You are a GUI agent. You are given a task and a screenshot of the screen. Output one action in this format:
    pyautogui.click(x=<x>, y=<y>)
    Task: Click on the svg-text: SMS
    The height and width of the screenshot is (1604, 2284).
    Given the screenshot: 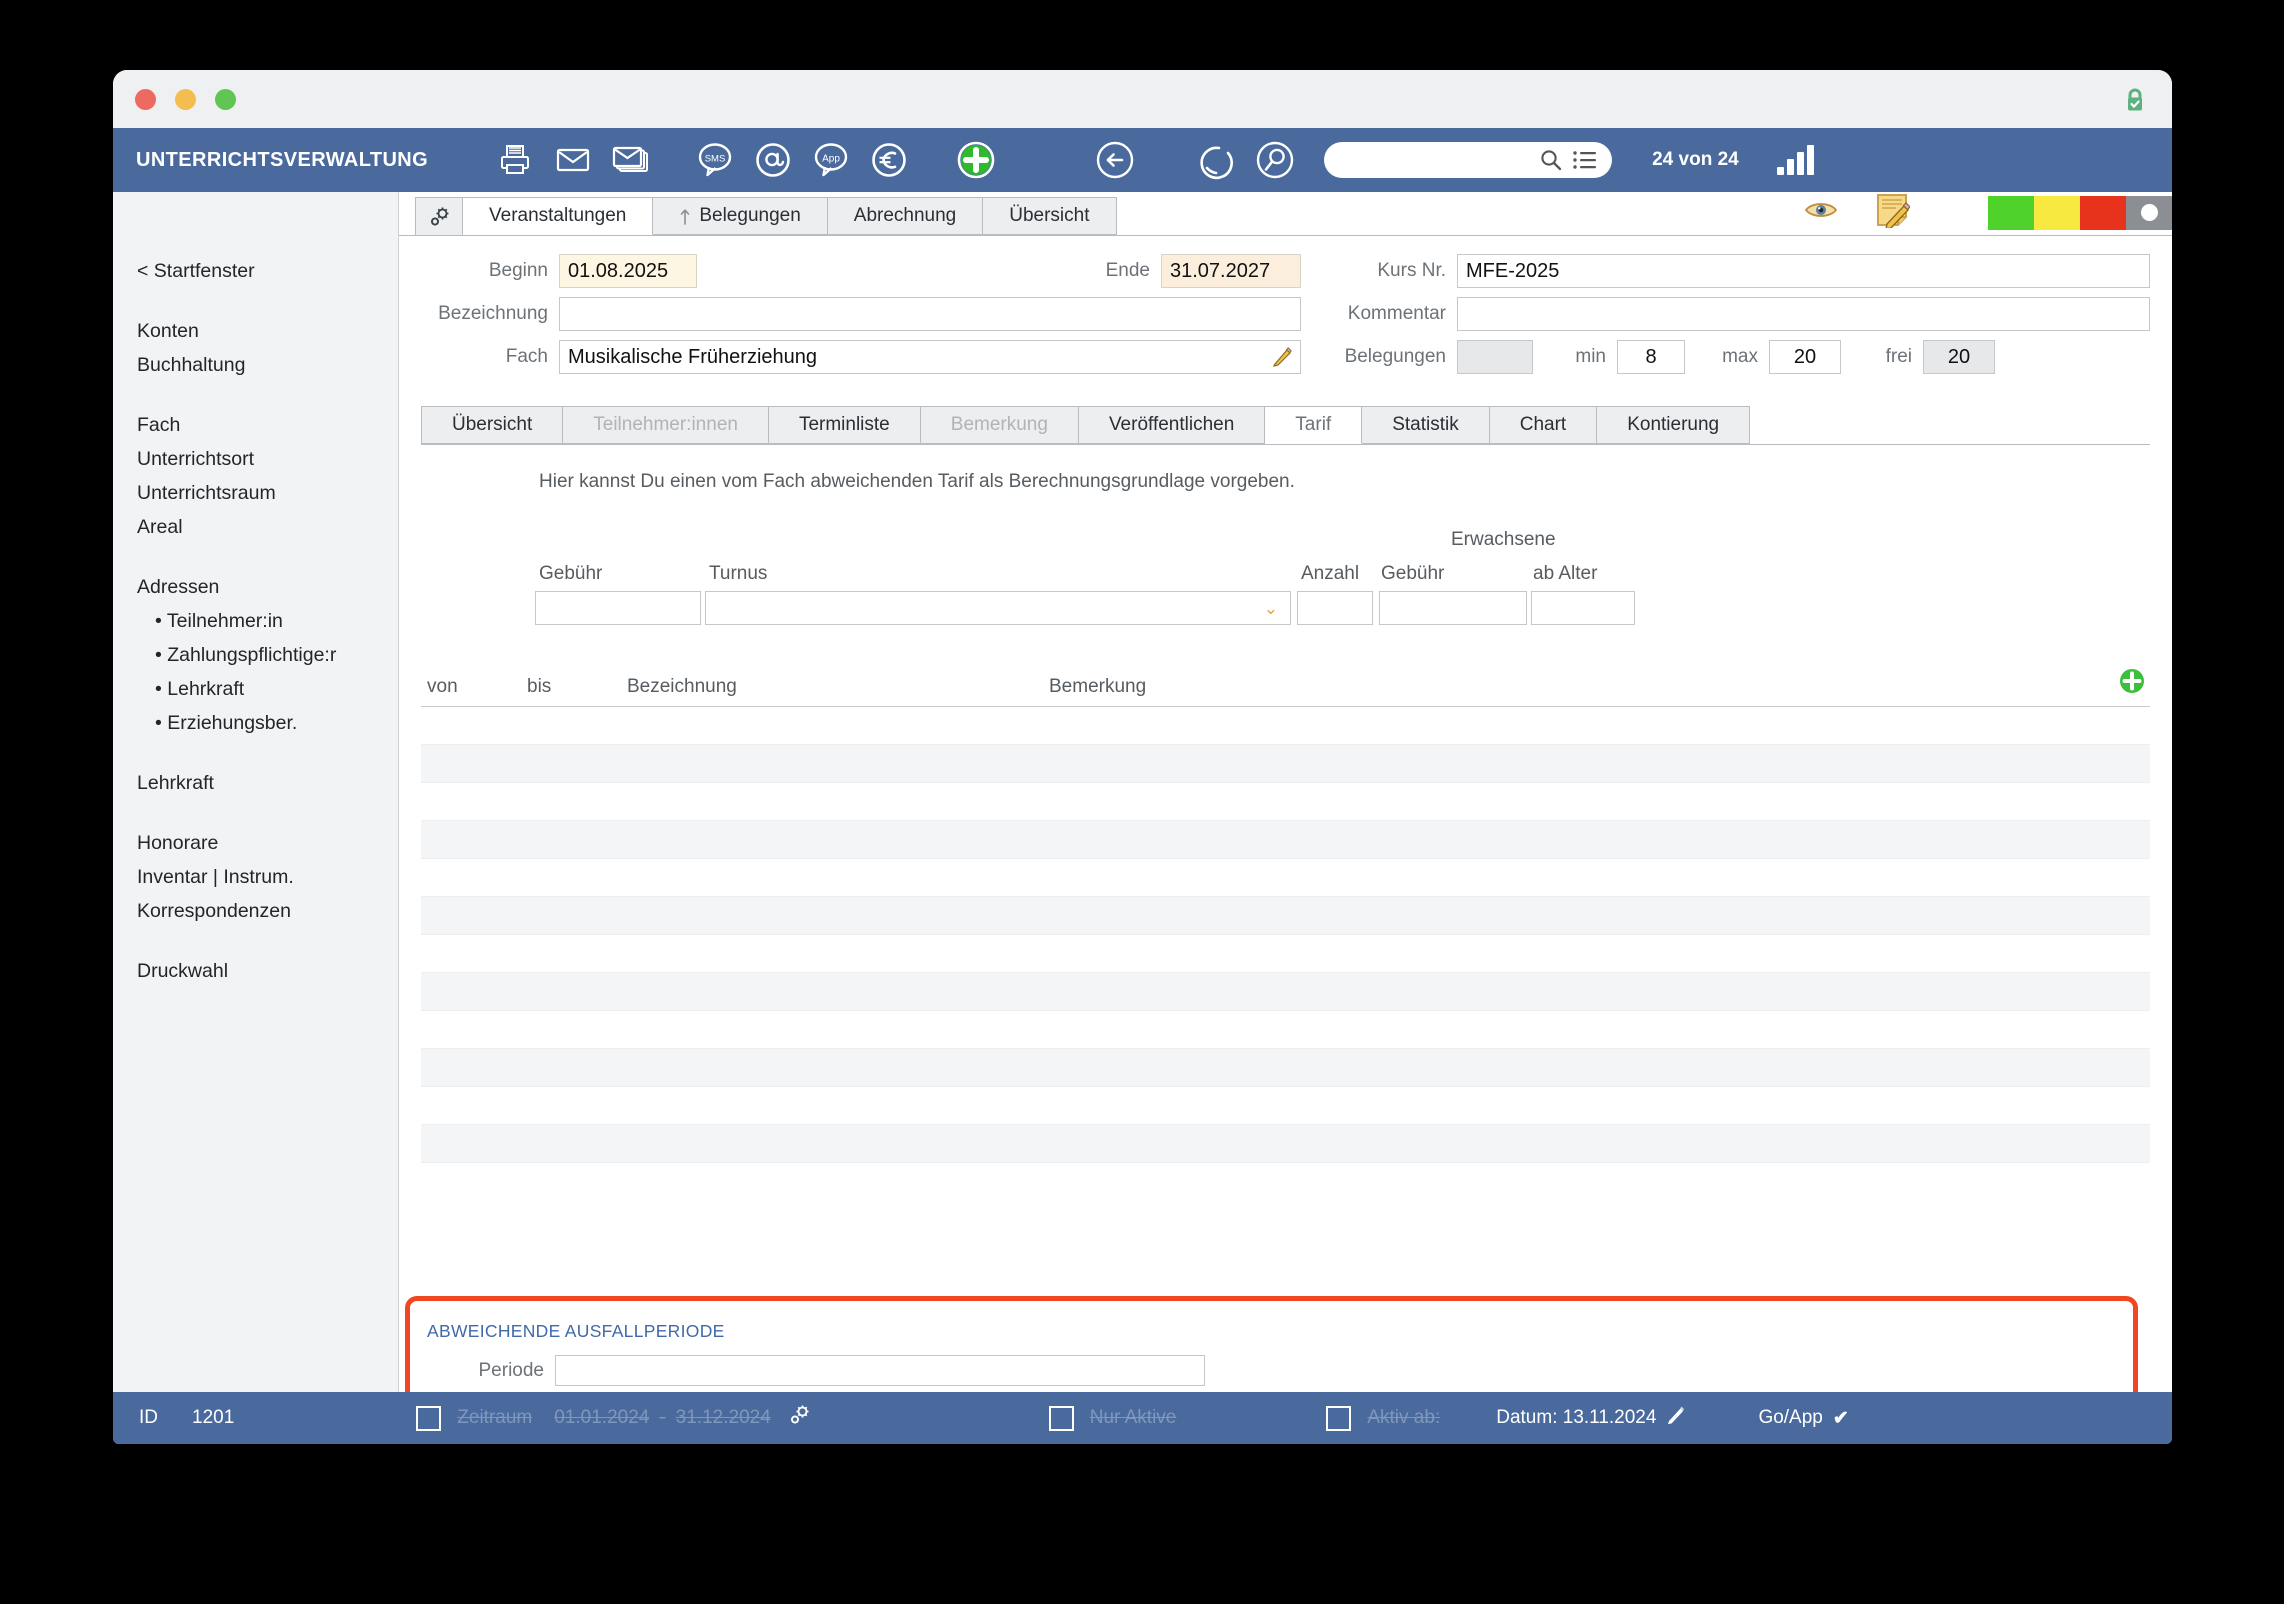 What is the action you would take?
    pyautogui.click(x=715, y=159)
    